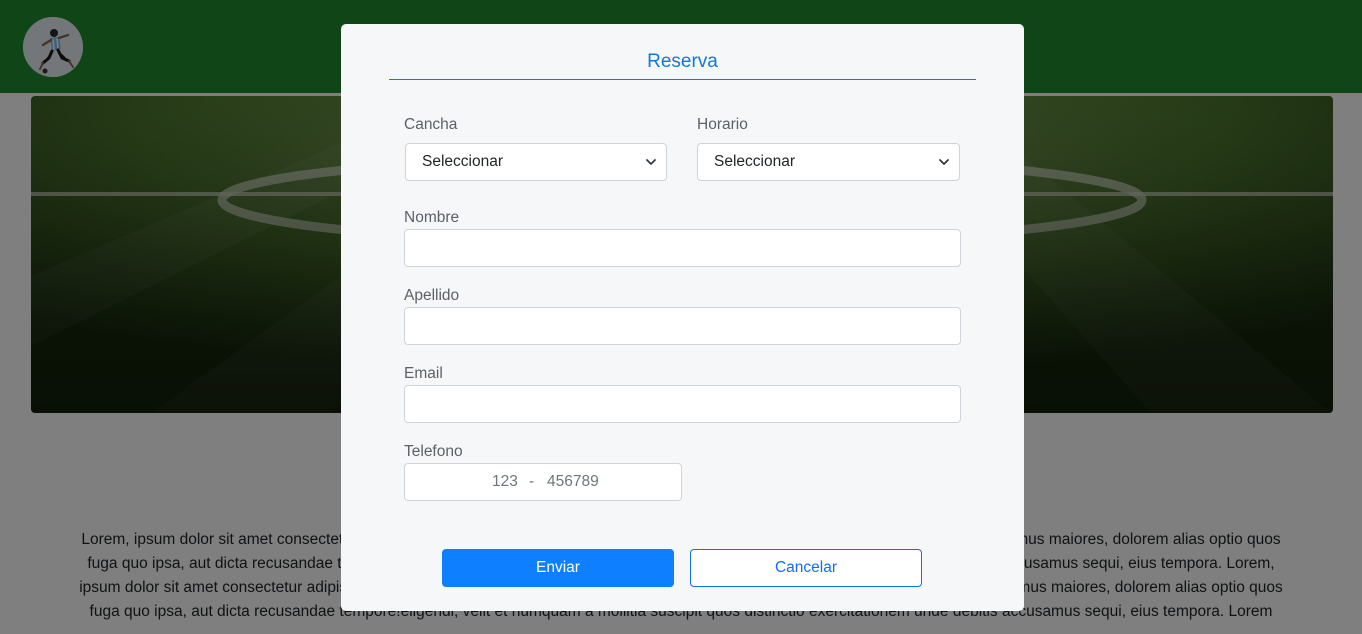 This screenshot has height=634, width=1362. Describe the element at coordinates (432, 295) in the screenshot. I see `apellido-label: Apellido` at that location.